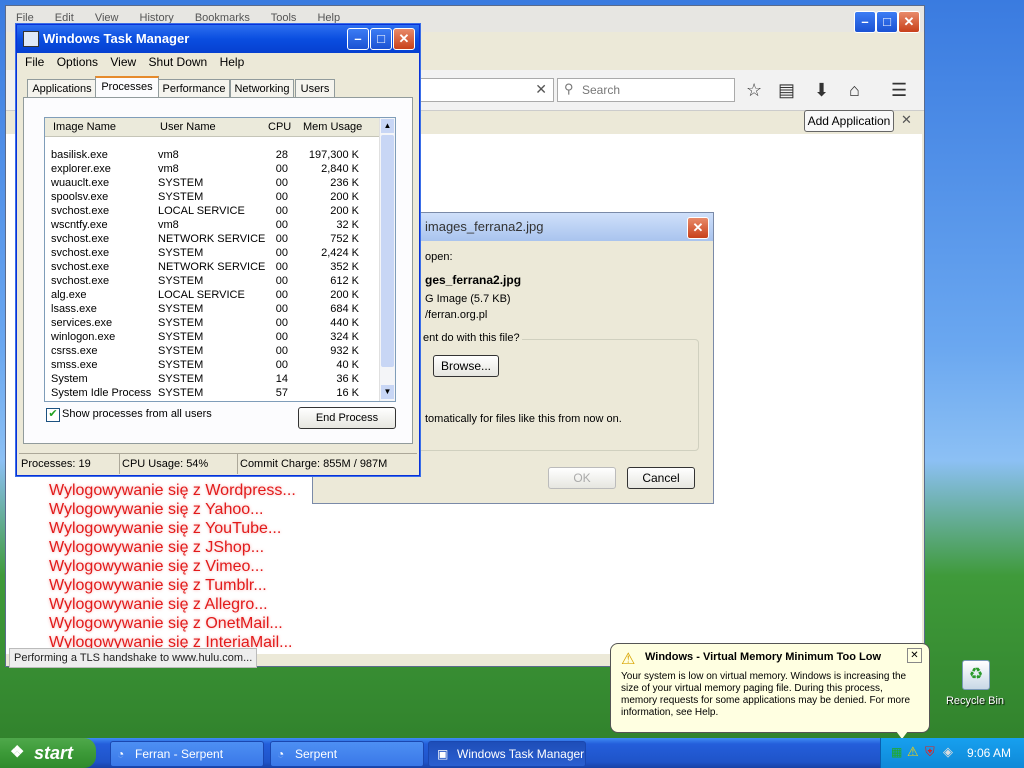 The width and height of the screenshot is (1024, 768). I want to click on process-row: winlogon.exe SYSTEM 00 324 K, so click(212, 338).